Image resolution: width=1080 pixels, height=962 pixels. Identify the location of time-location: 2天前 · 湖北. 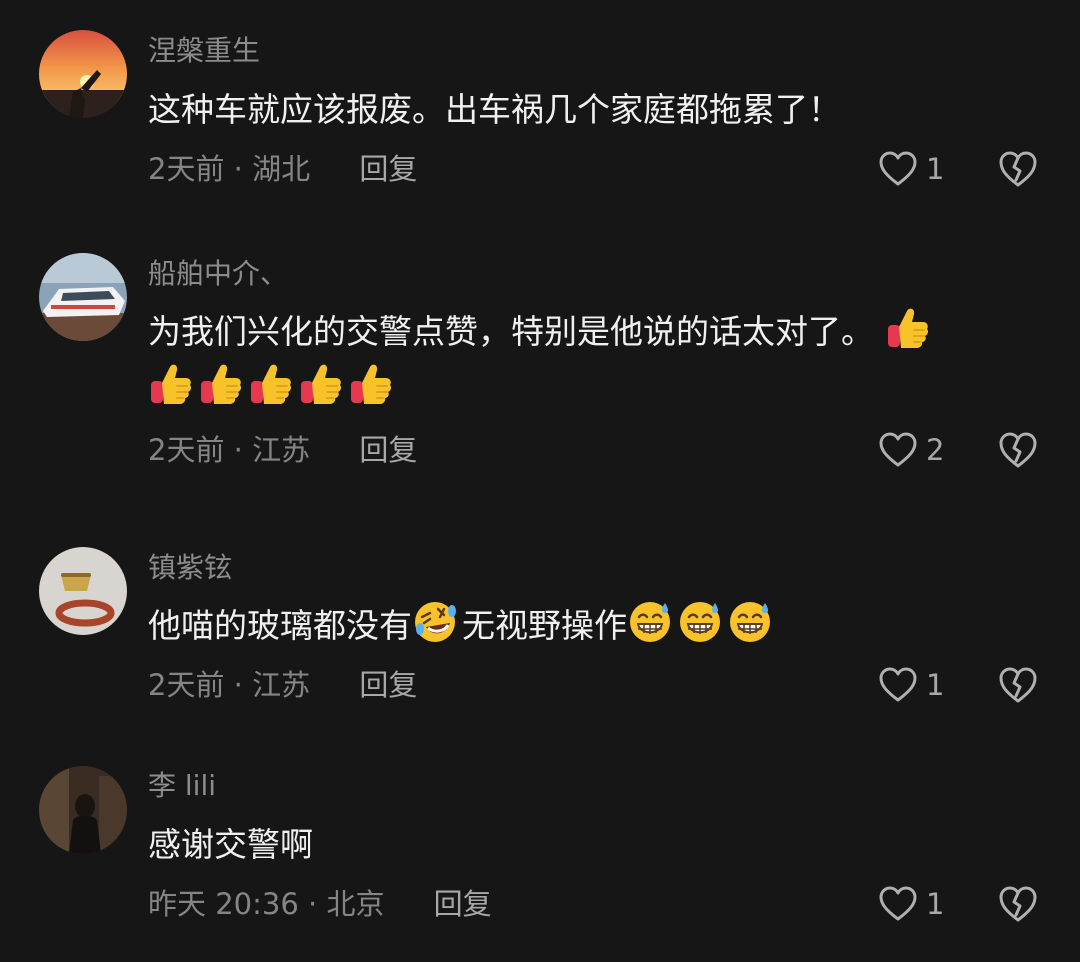
(229, 169).